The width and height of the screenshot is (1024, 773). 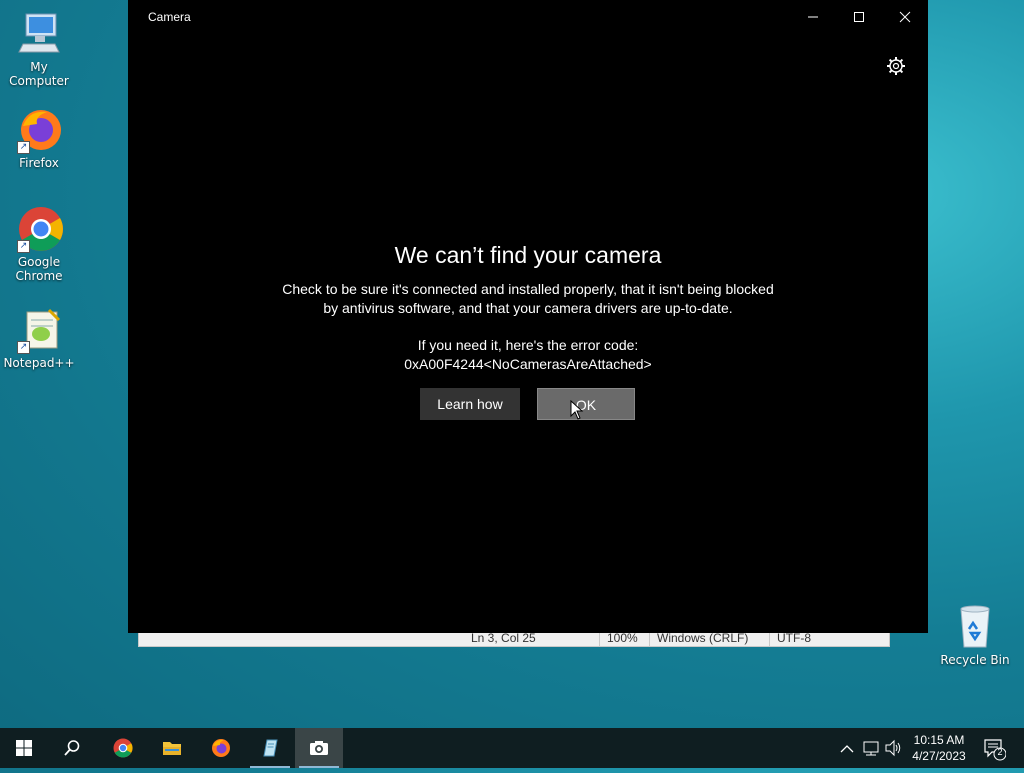 I want to click on taskbar-camera, so click(x=319, y=748).